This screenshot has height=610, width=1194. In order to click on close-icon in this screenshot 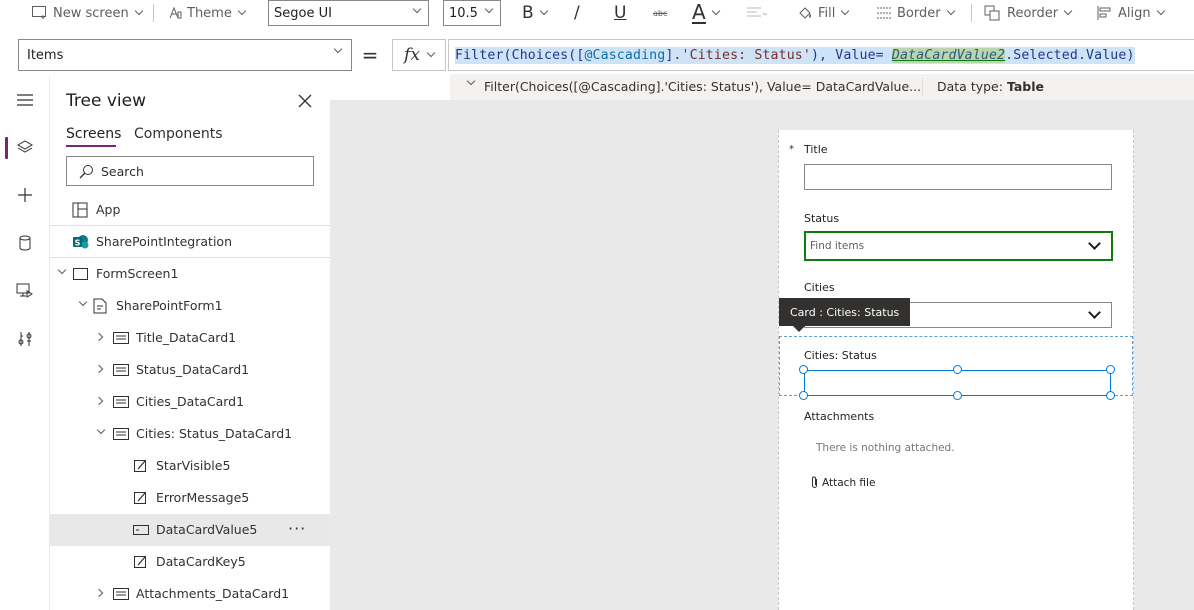, I will do `click(305, 101)`.